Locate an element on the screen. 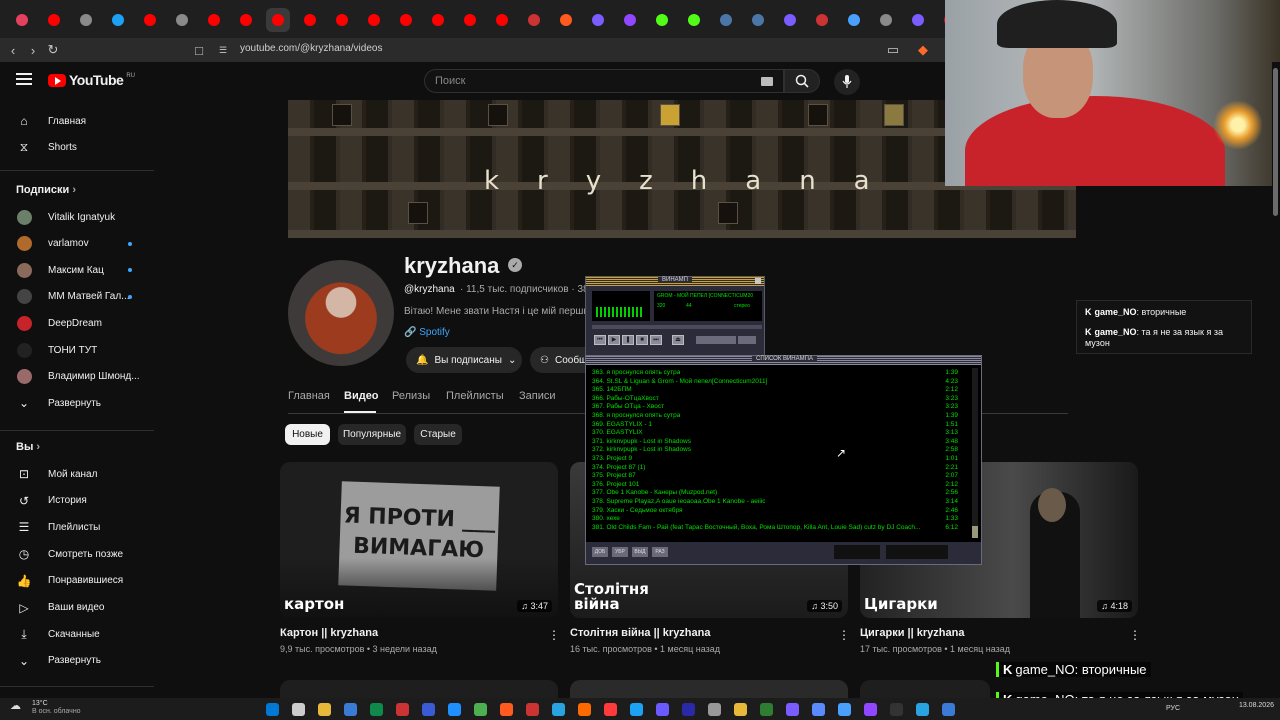 This screenshot has width=1280, height=720. sidebar-subscription: varlamov is located at coordinates (77, 244).